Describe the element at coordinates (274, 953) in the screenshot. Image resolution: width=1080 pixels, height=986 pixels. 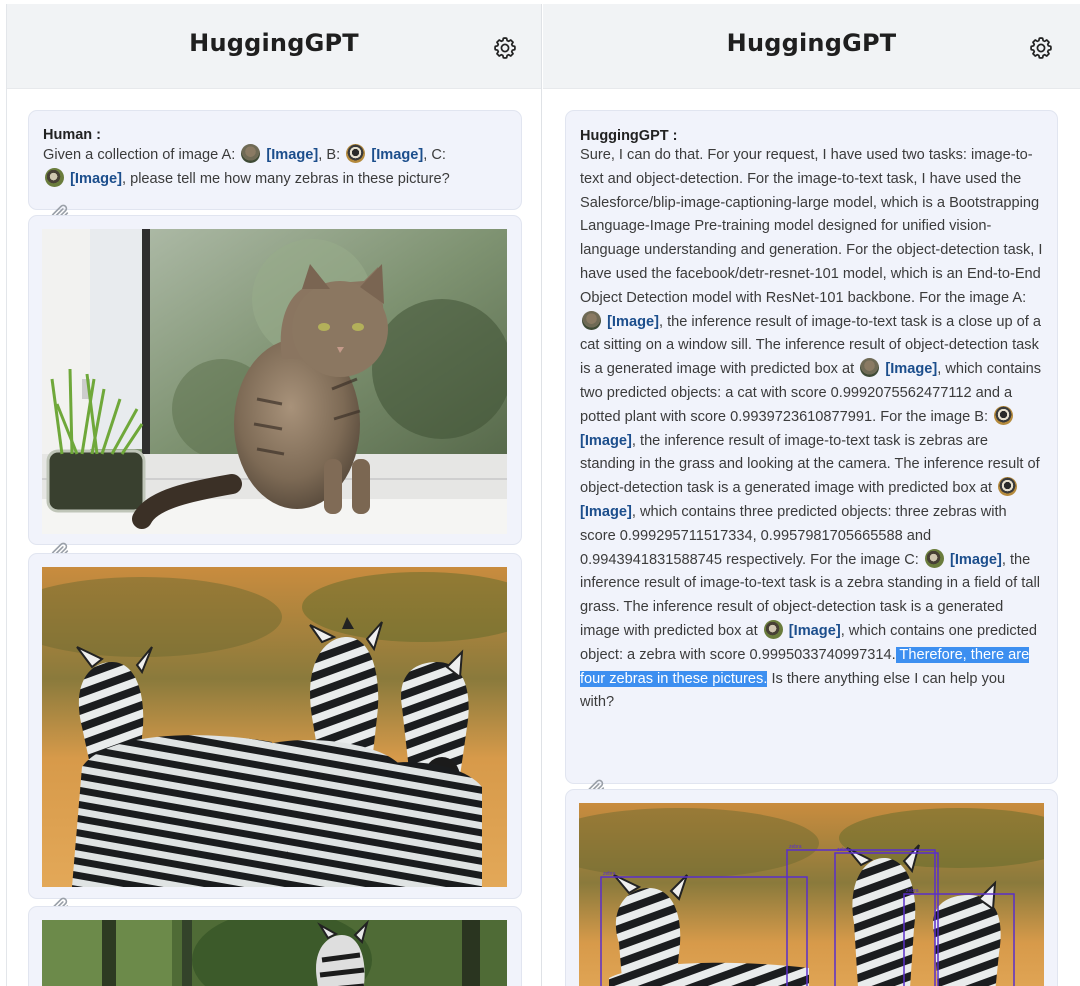
I see `zebra-grass-photo` at that location.